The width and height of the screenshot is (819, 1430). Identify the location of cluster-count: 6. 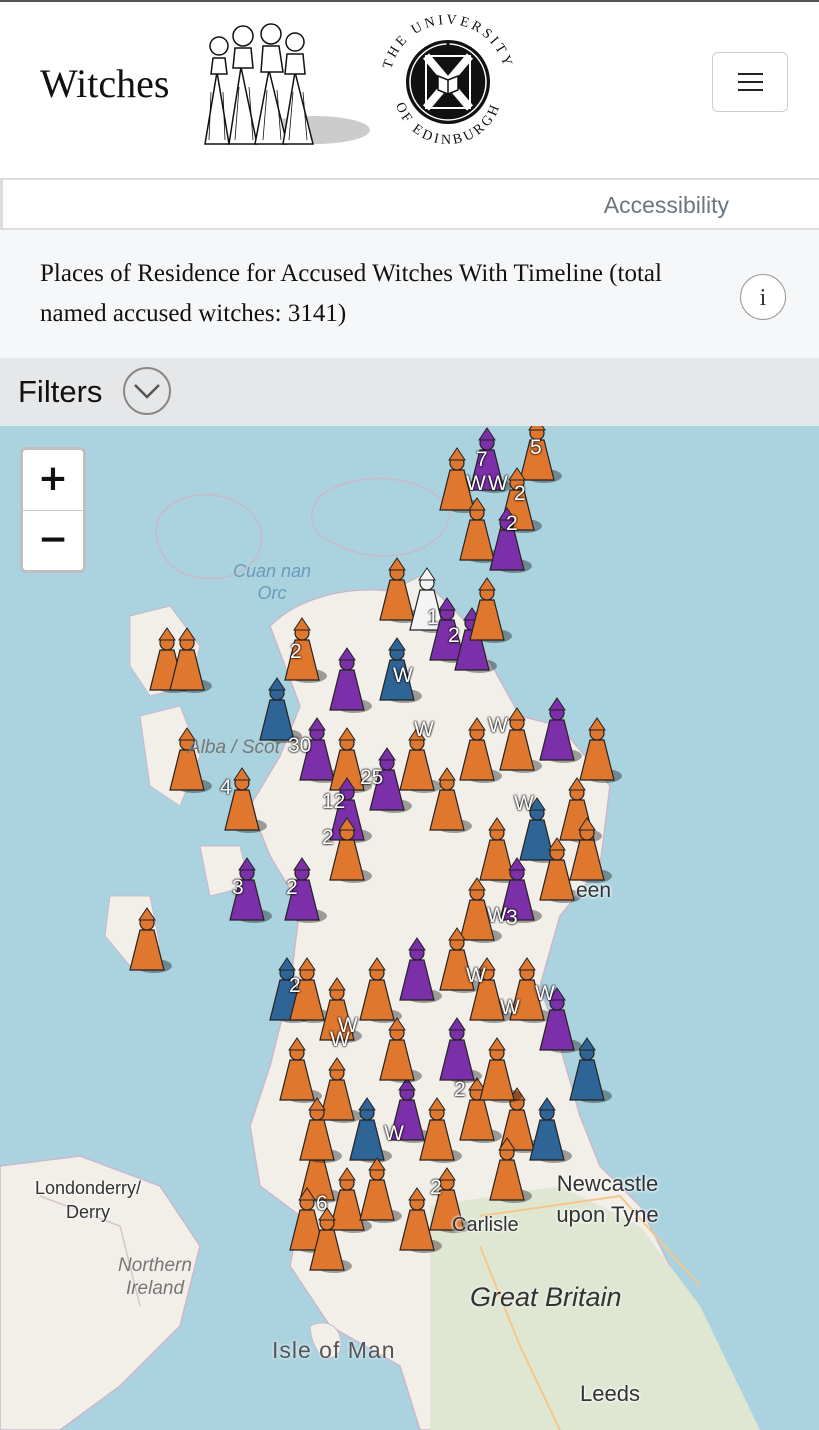
(322, 1204).